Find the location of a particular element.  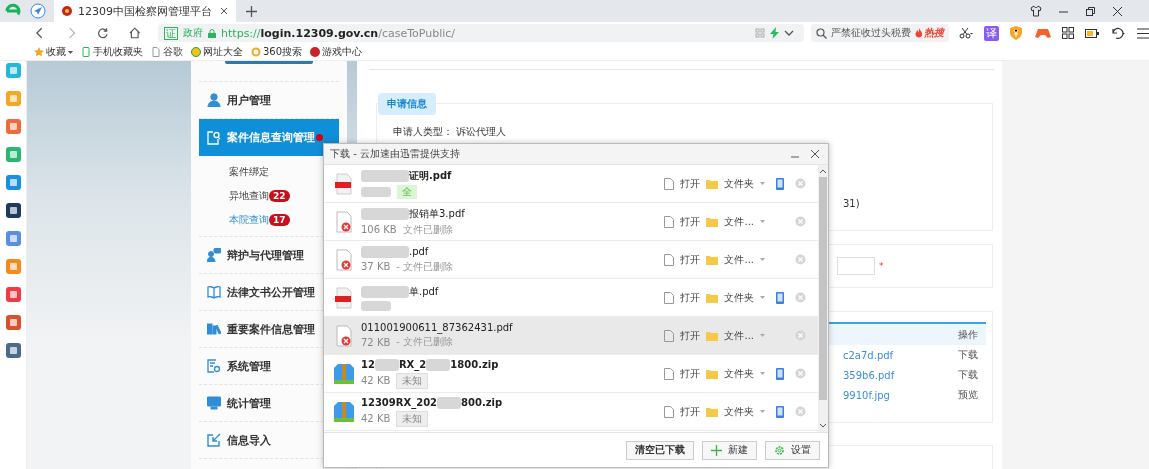

file-name: RX_2 is located at coordinates (412, 364).